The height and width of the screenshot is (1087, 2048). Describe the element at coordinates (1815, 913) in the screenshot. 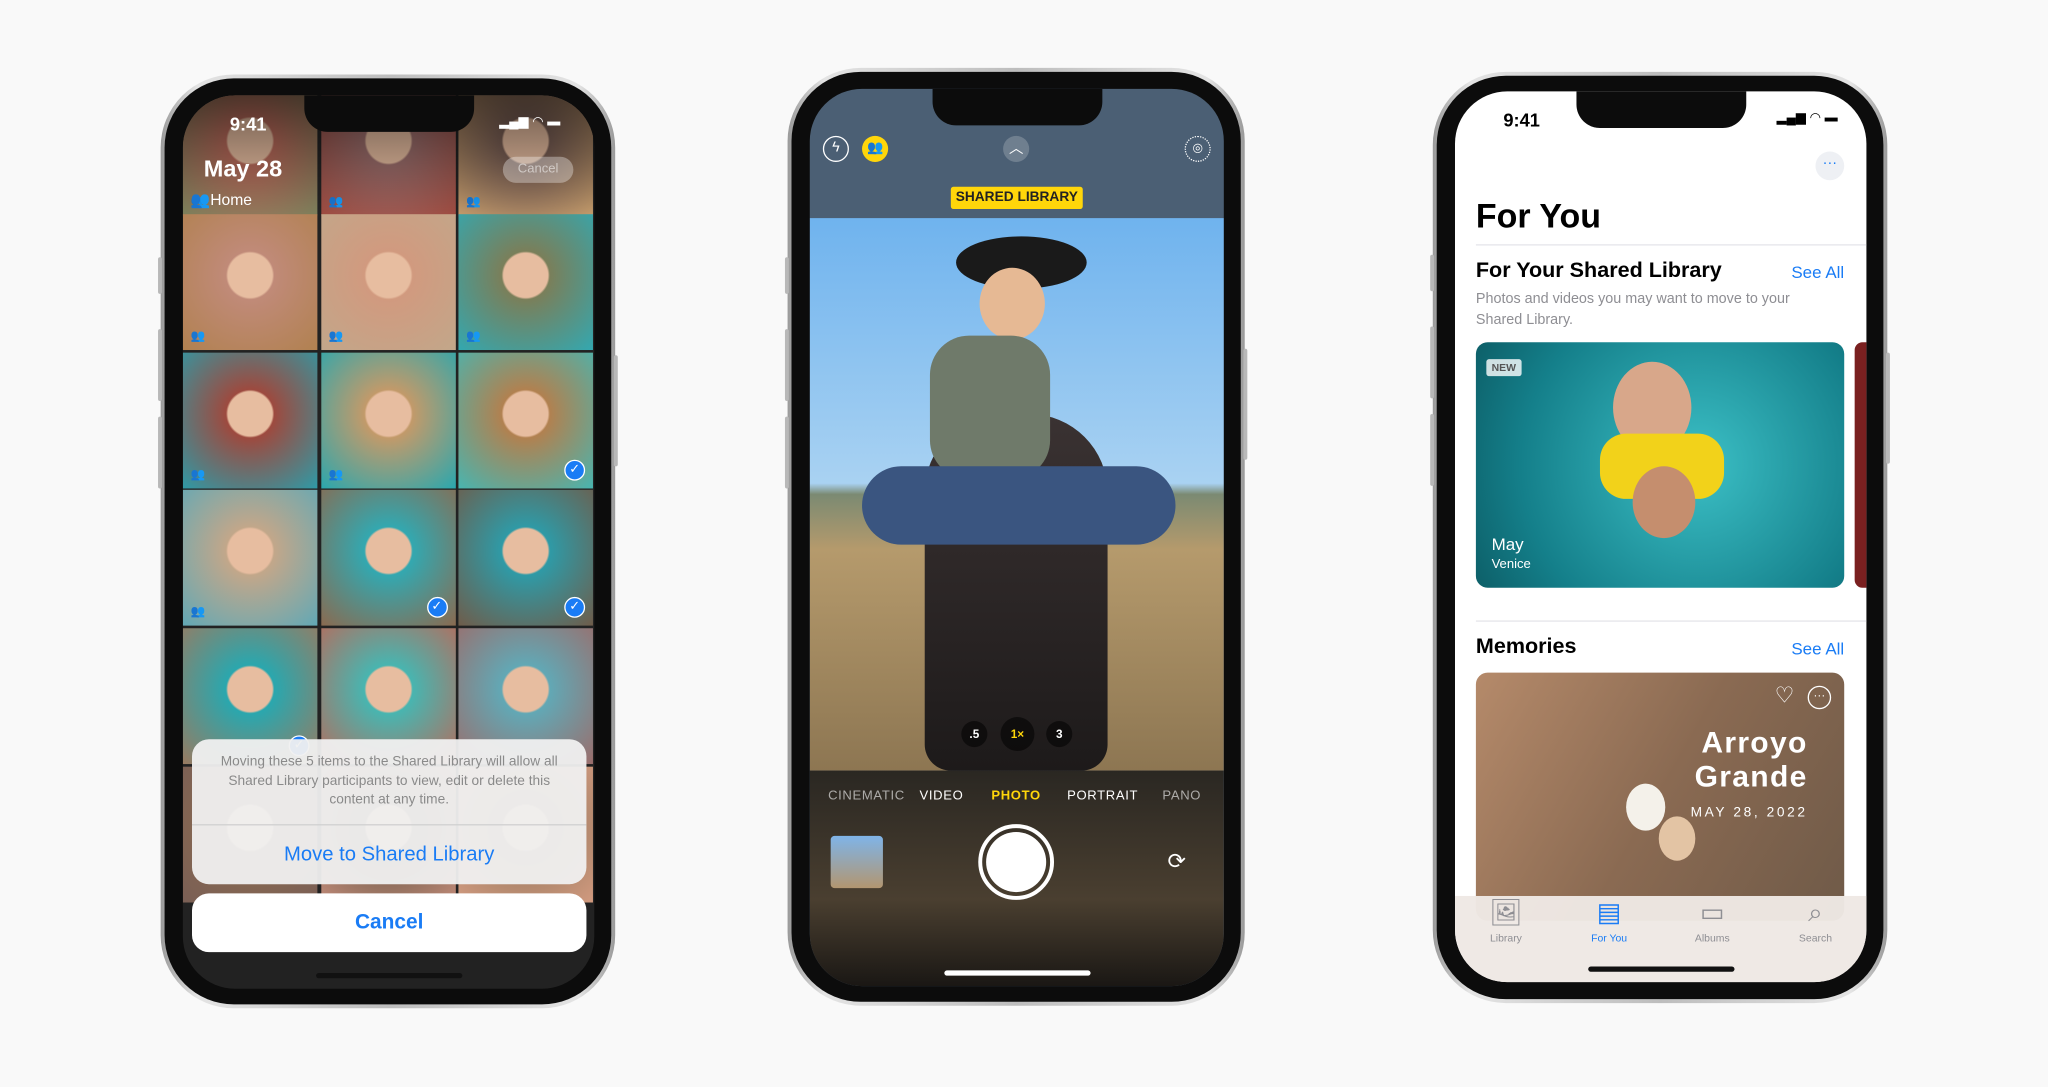

I see `search-icon: ⌕` at that location.